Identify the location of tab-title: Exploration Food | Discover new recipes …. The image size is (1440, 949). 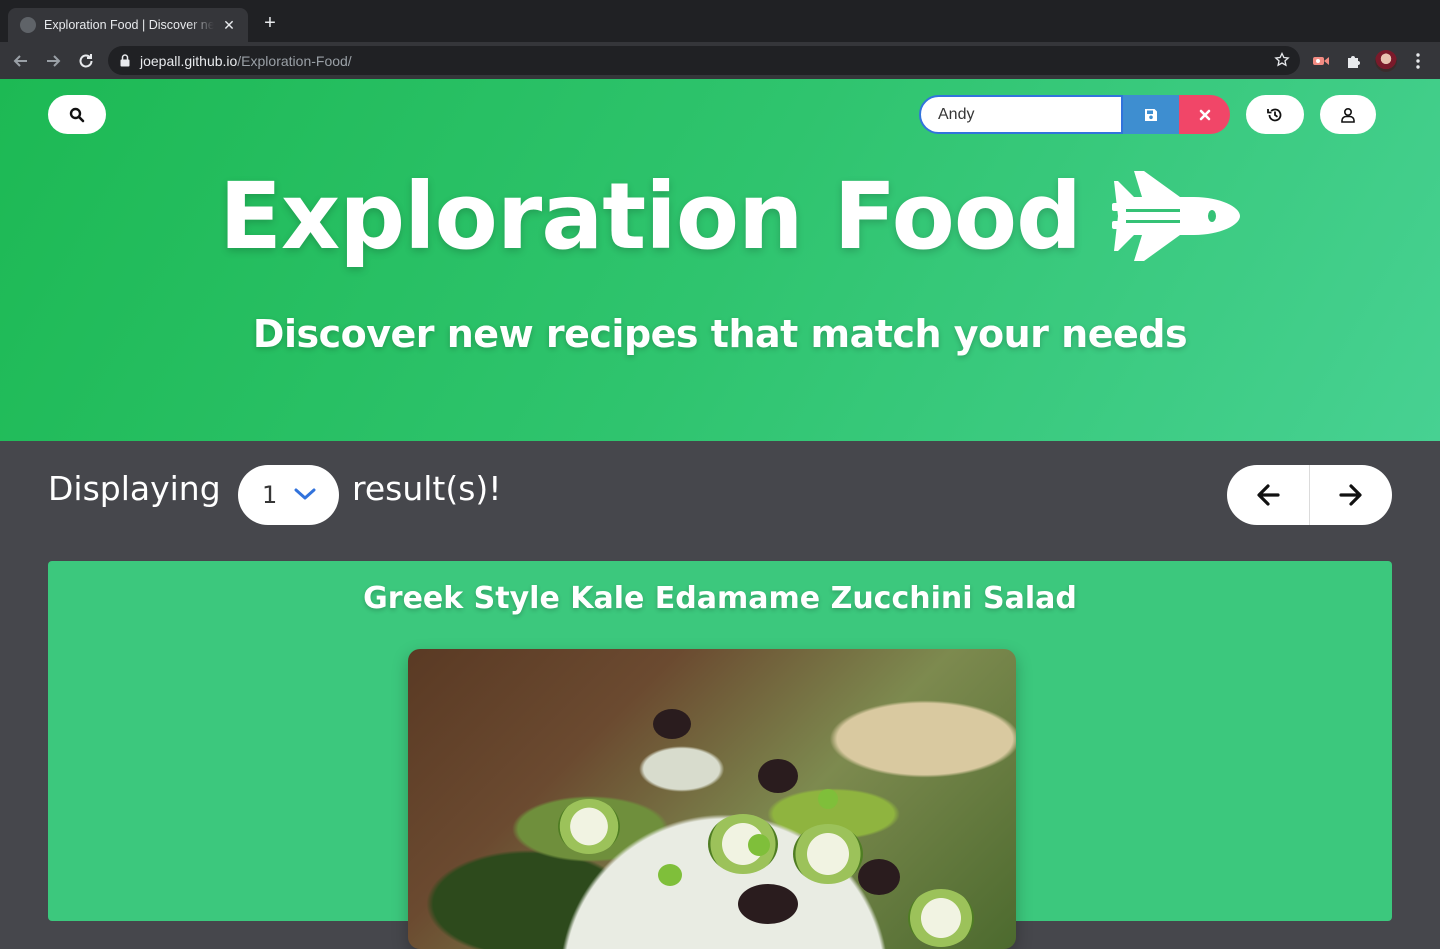
(129, 25).